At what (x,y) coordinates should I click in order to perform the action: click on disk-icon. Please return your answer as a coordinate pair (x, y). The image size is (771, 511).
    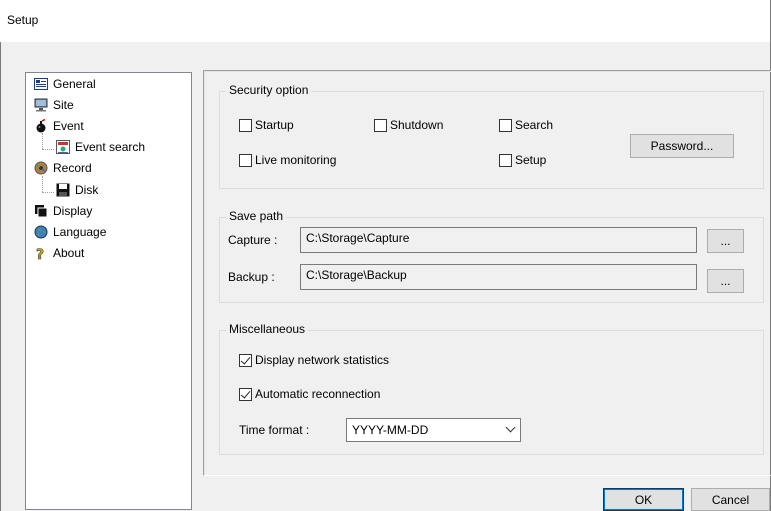
    Looking at the image, I should click on (63, 190).